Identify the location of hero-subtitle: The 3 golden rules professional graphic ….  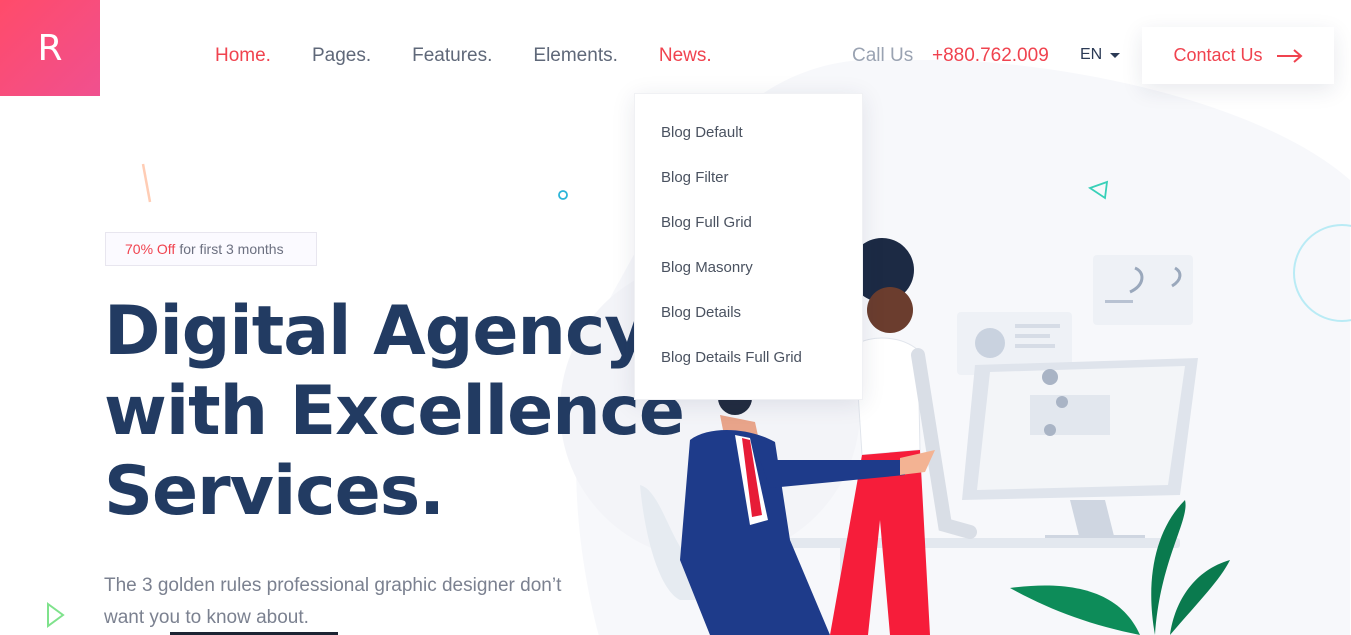
(333, 601).